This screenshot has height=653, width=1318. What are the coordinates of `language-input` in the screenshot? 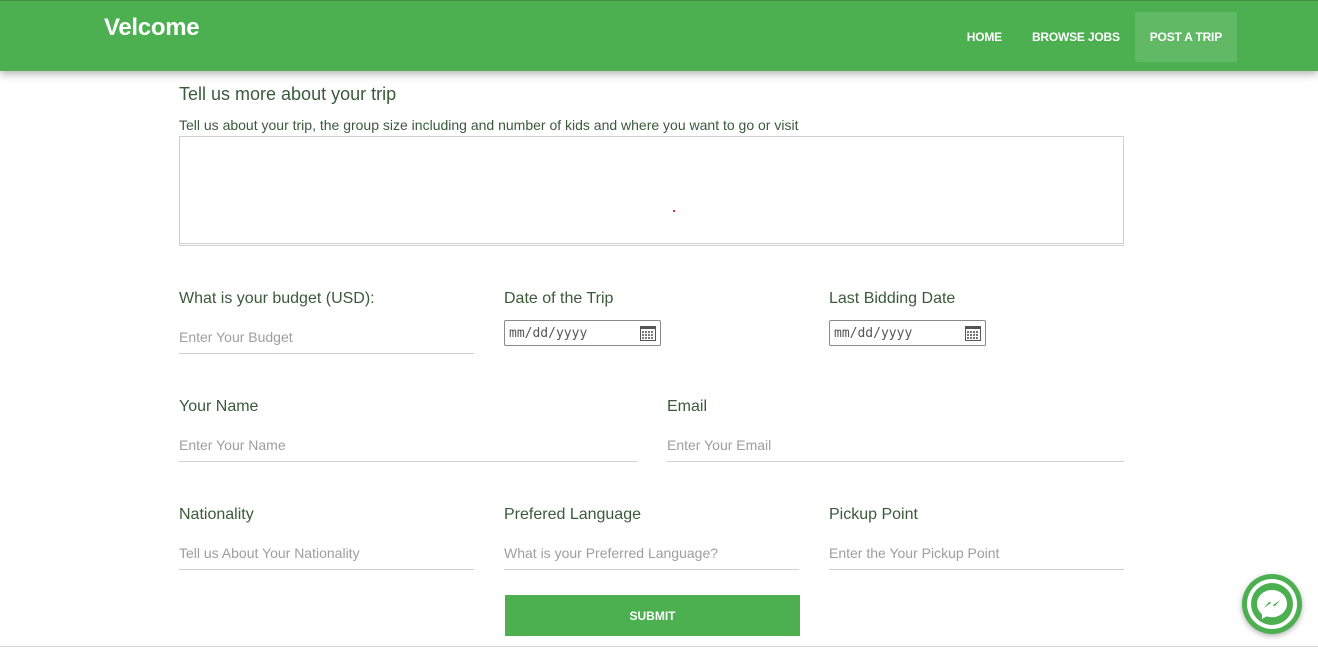 It's located at (651, 553).